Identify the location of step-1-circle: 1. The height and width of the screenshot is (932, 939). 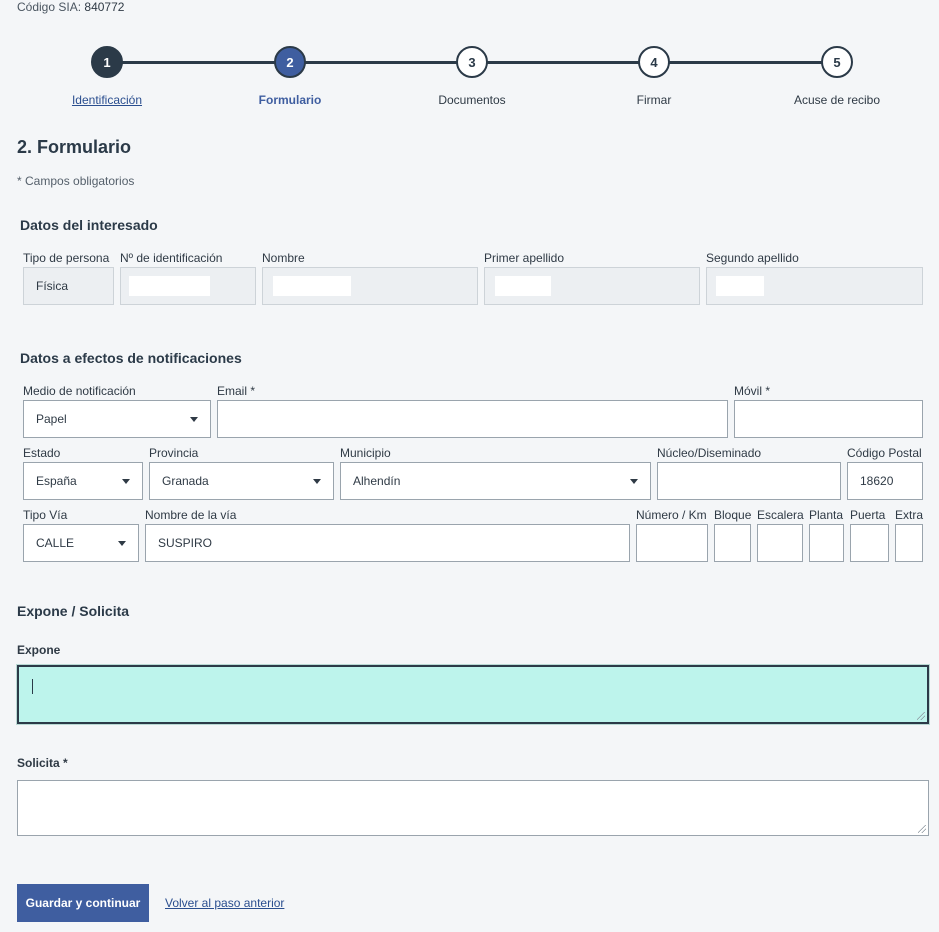
(107, 62).